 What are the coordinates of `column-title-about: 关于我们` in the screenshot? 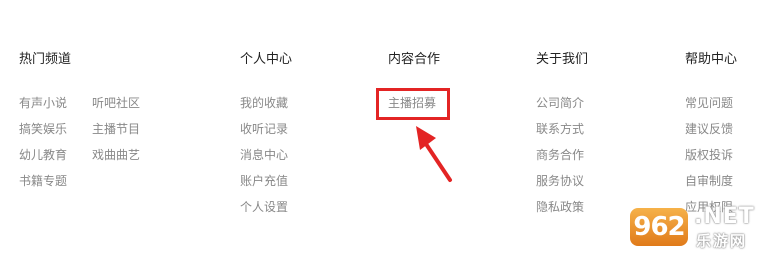 It's located at (562, 59).